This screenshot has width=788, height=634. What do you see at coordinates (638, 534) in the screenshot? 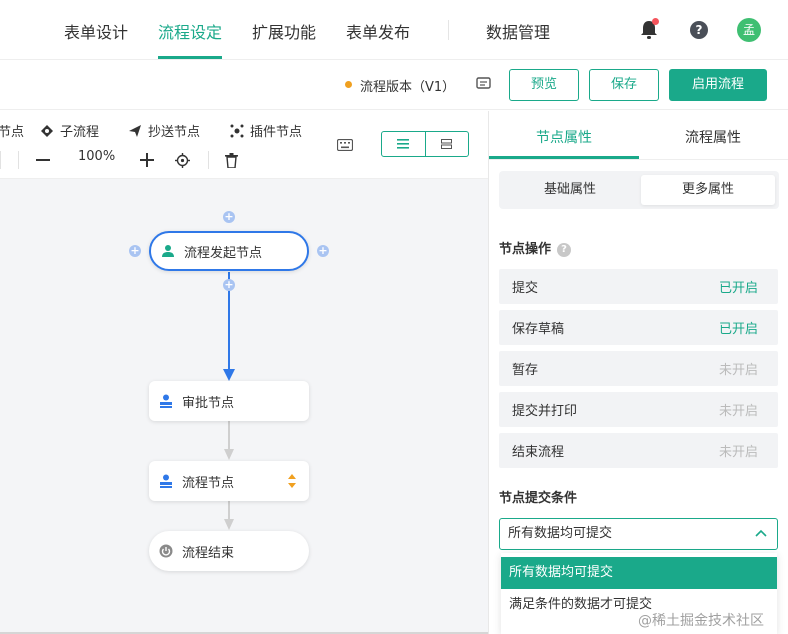
I see `submit-condition-select: 所有数据均可提交` at bounding box center [638, 534].